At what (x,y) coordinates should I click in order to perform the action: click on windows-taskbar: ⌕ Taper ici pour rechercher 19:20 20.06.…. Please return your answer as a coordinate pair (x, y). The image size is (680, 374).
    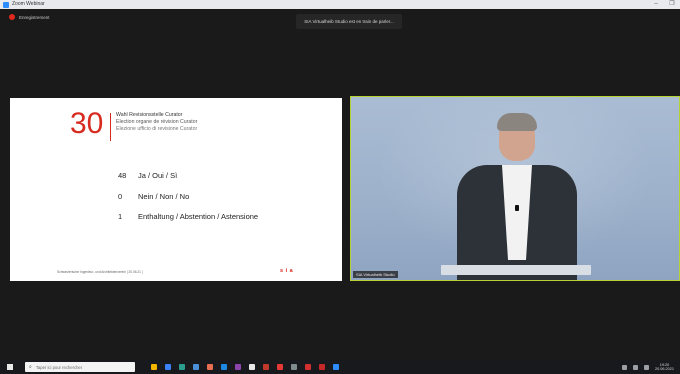
    Looking at the image, I should click on (340, 367).